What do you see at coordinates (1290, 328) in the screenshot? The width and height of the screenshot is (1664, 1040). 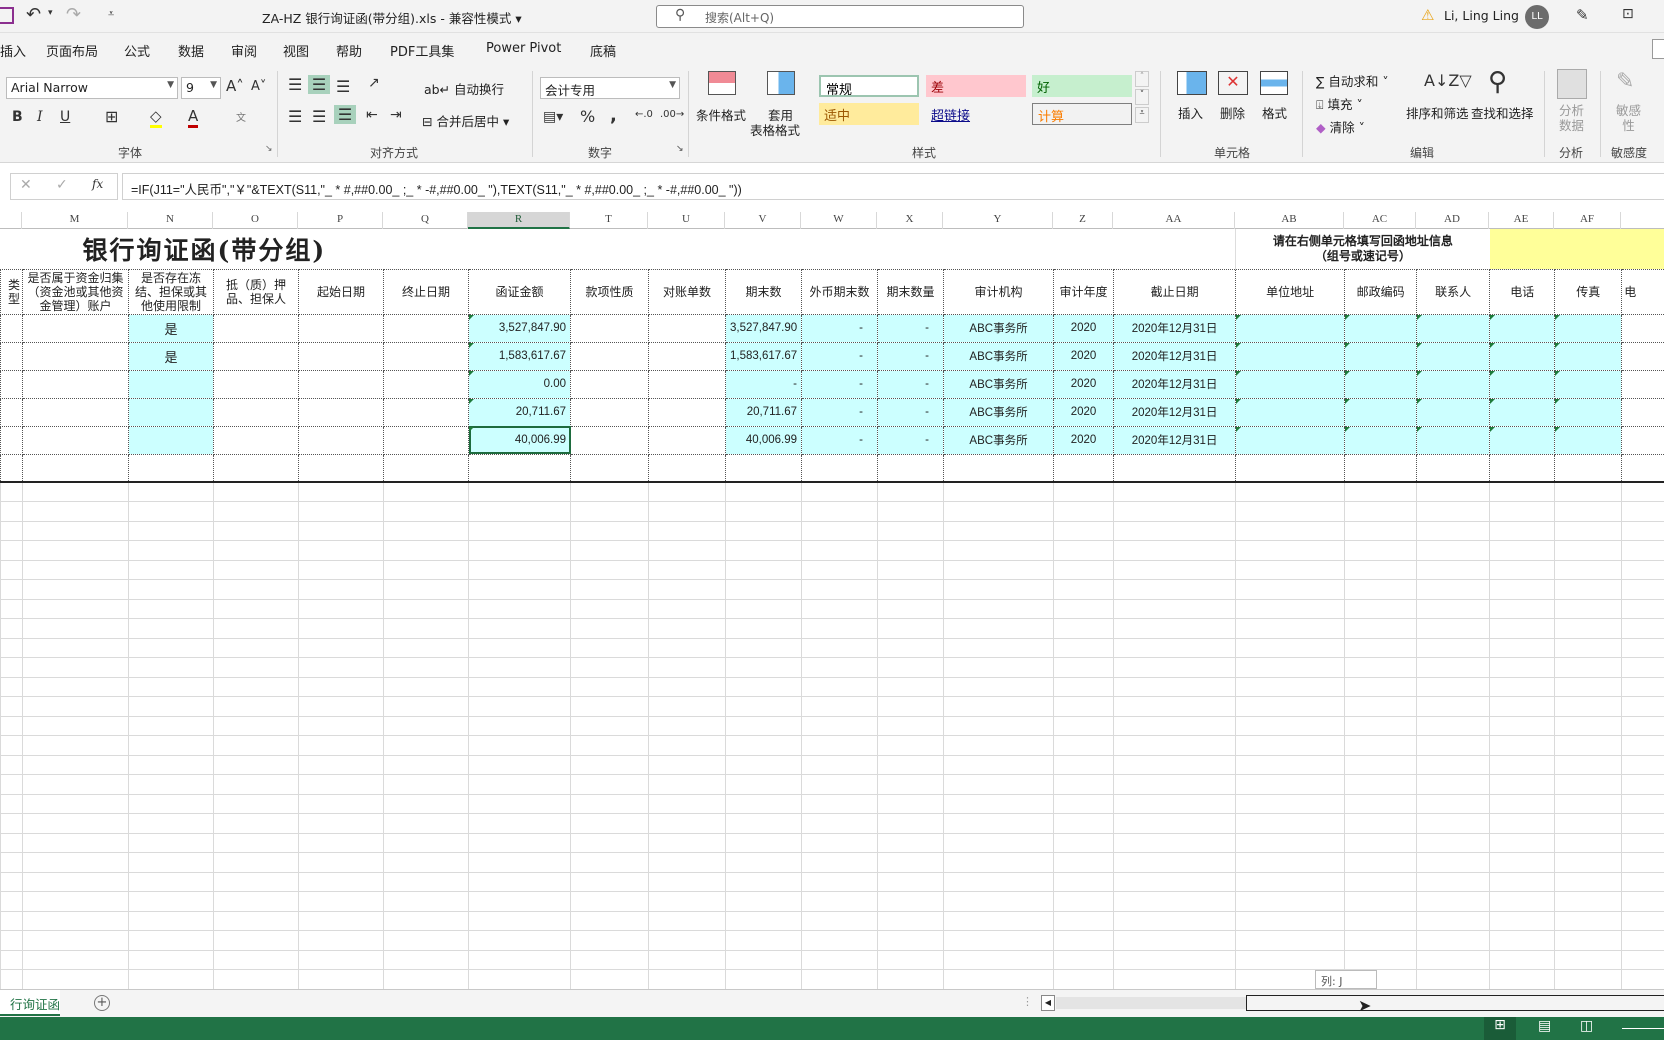 I see `cell-AB1` at bounding box center [1290, 328].